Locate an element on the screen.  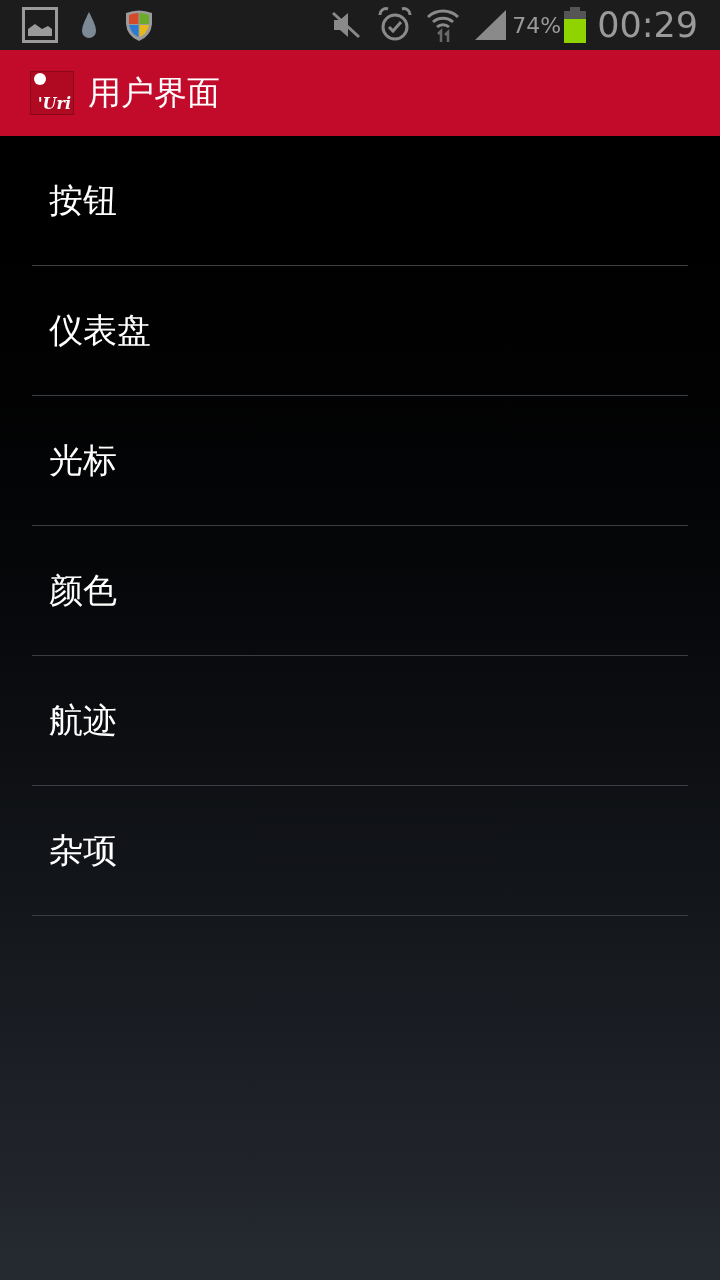
picture-icon is located at coordinates (40, 25).